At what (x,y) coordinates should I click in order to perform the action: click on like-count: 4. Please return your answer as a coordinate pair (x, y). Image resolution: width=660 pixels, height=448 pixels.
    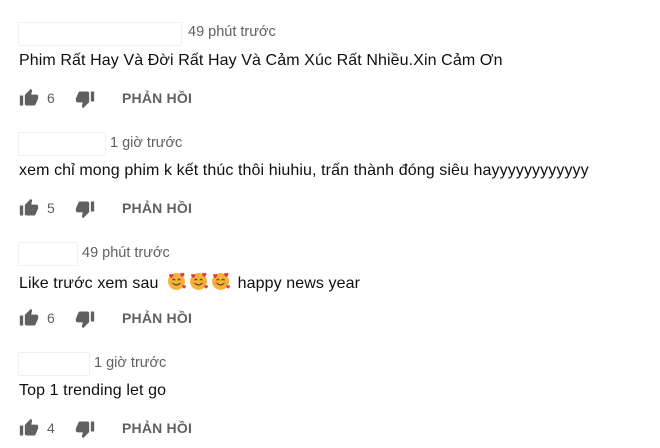
    Looking at the image, I should click on (51, 428).